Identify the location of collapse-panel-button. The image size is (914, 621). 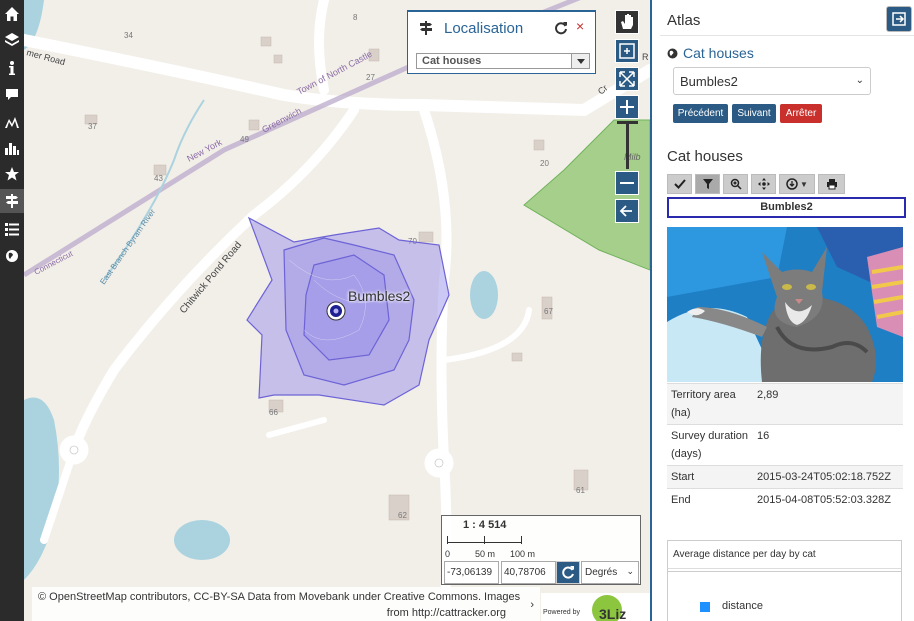
(899, 19).